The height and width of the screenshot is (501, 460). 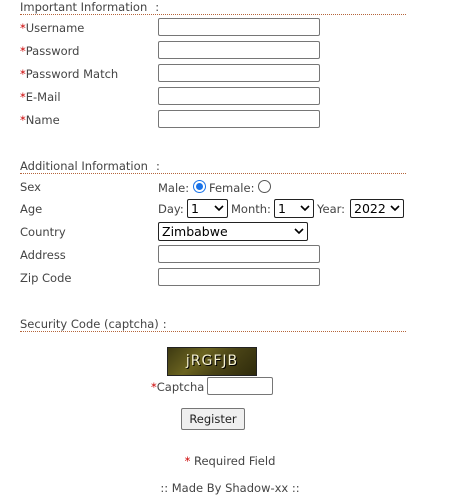 I want to click on required-field-note: * Required Field, so click(x=230, y=461).